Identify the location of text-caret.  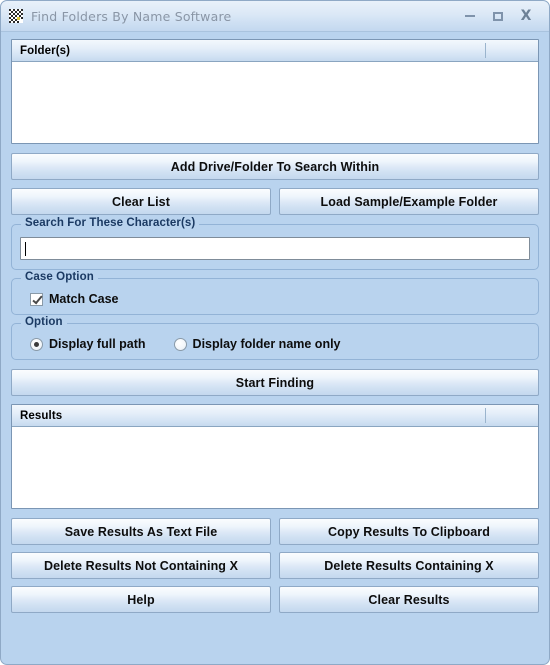
(25, 248).